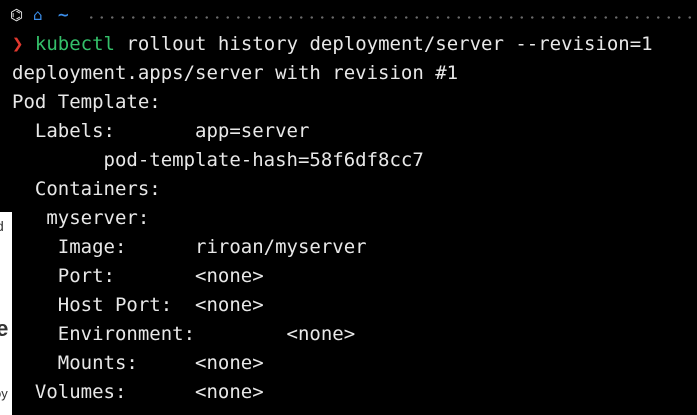 The height and width of the screenshot is (415, 697). What do you see at coordinates (81, 218) in the screenshot?
I see `output-line: myserver:` at bounding box center [81, 218].